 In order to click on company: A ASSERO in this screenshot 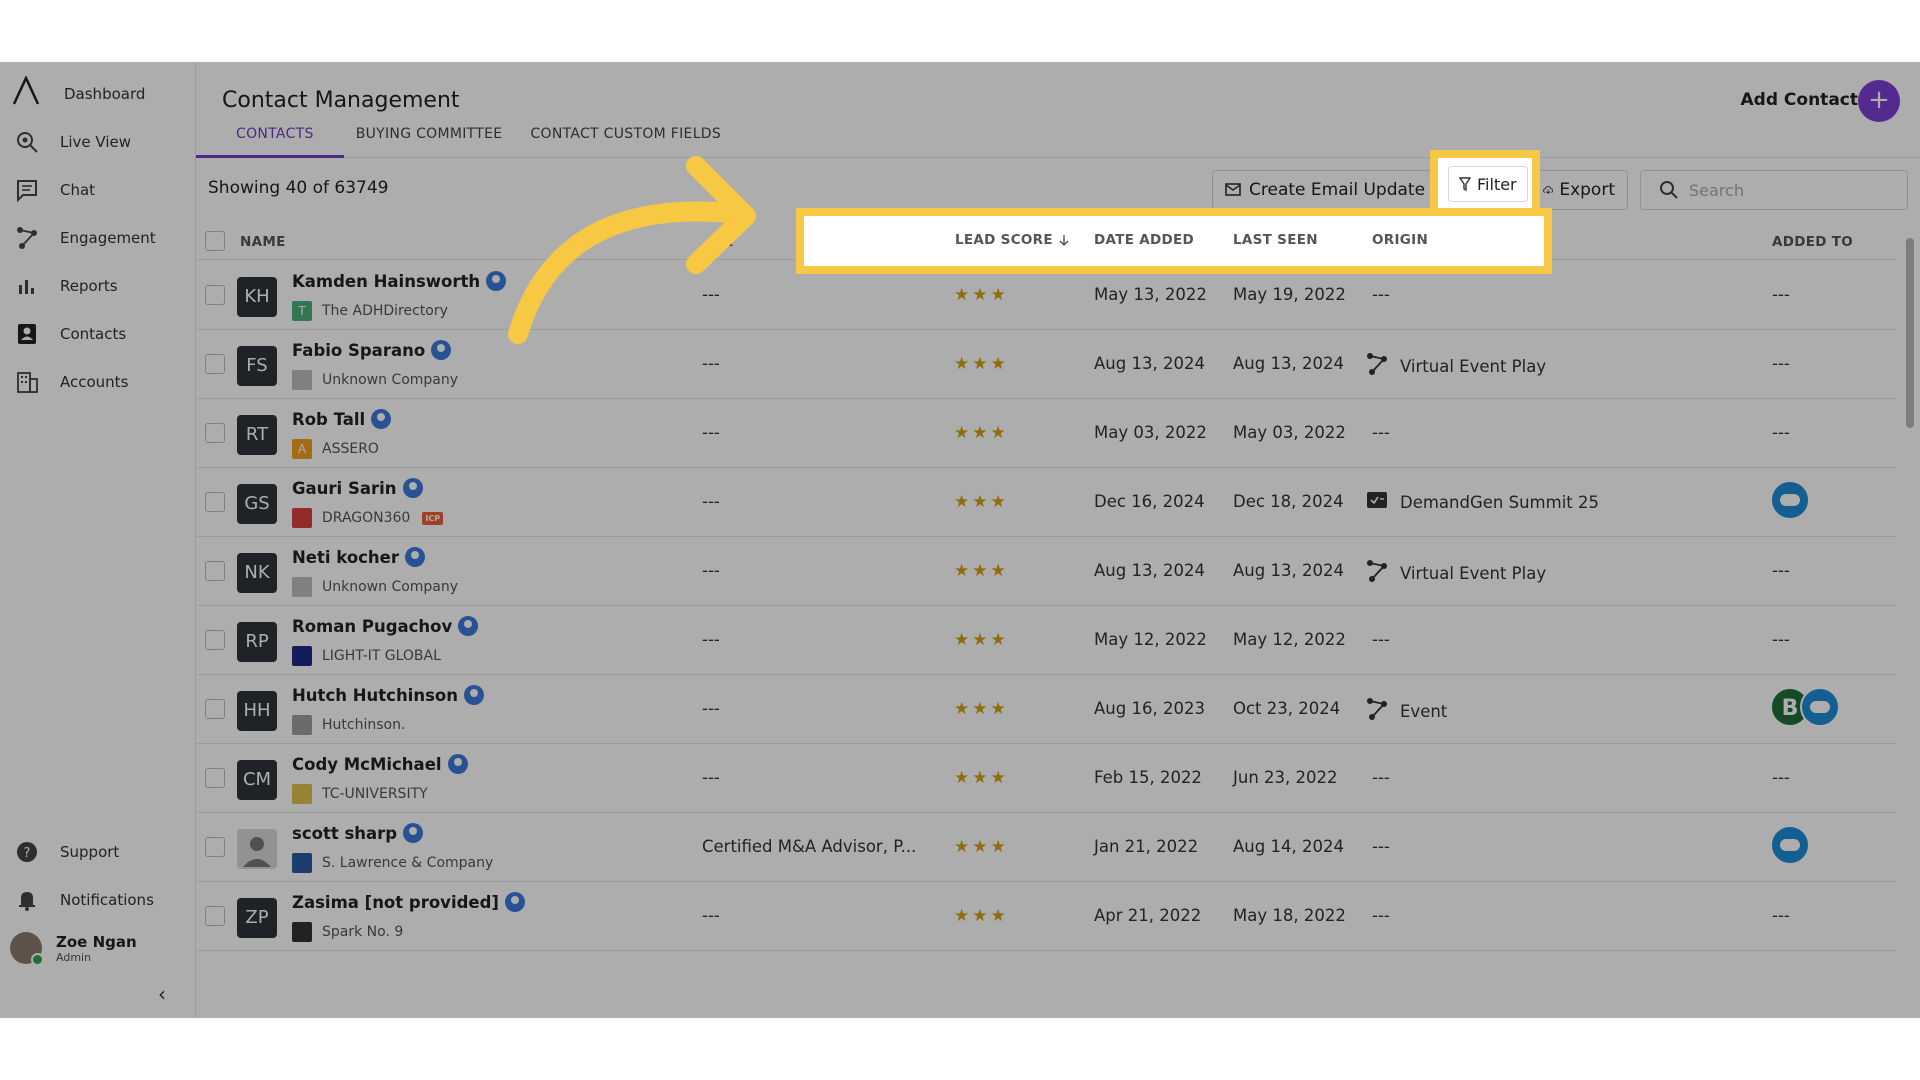, I will do `click(335, 449)`.